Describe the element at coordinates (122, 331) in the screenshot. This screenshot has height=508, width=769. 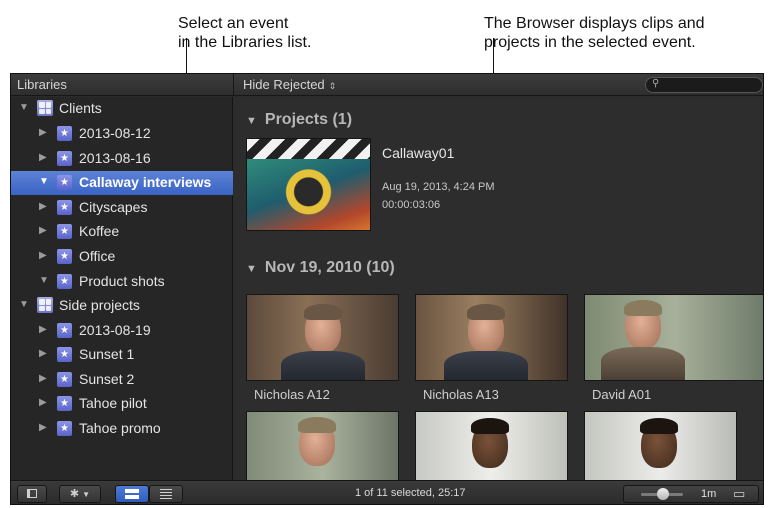
I see `sidebar-event-2013-08-19: ▶ ★ 2013-08-19` at that location.